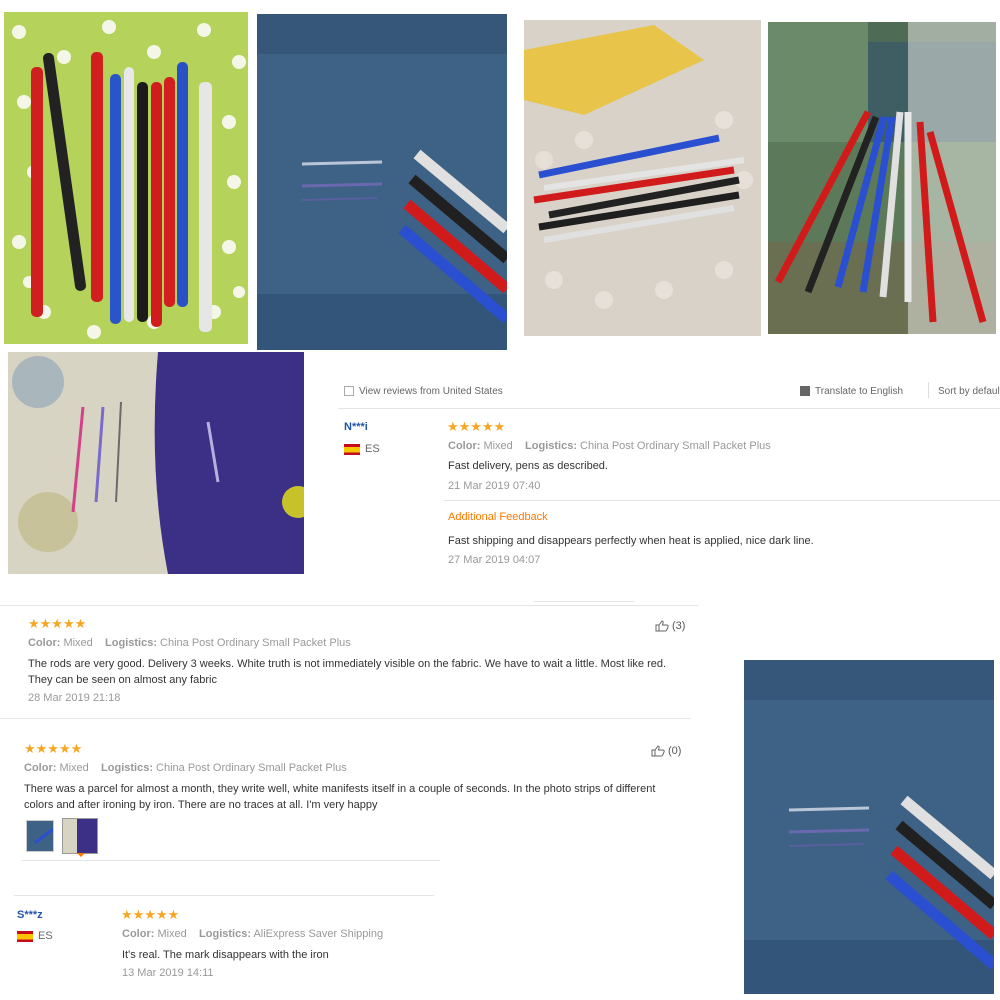 This screenshot has height=1000, width=1000. Describe the element at coordinates (30, 915) in the screenshot. I see `reviewer-name: S***z` at that location.